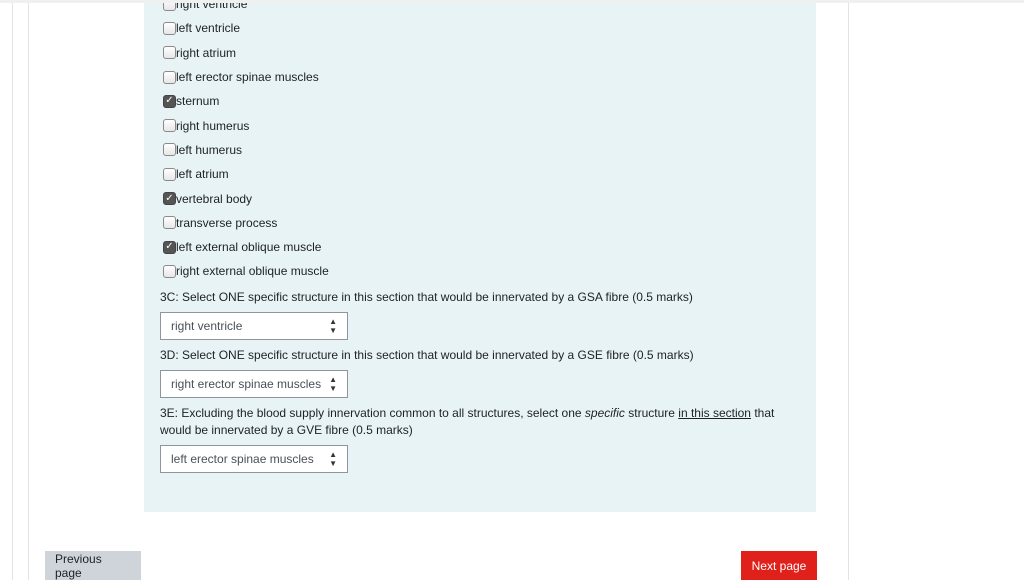 The height and width of the screenshot is (580, 1024). What do you see at coordinates (242, 459) in the screenshot?
I see `select-value: left erector spinae muscles` at bounding box center [242, 459].